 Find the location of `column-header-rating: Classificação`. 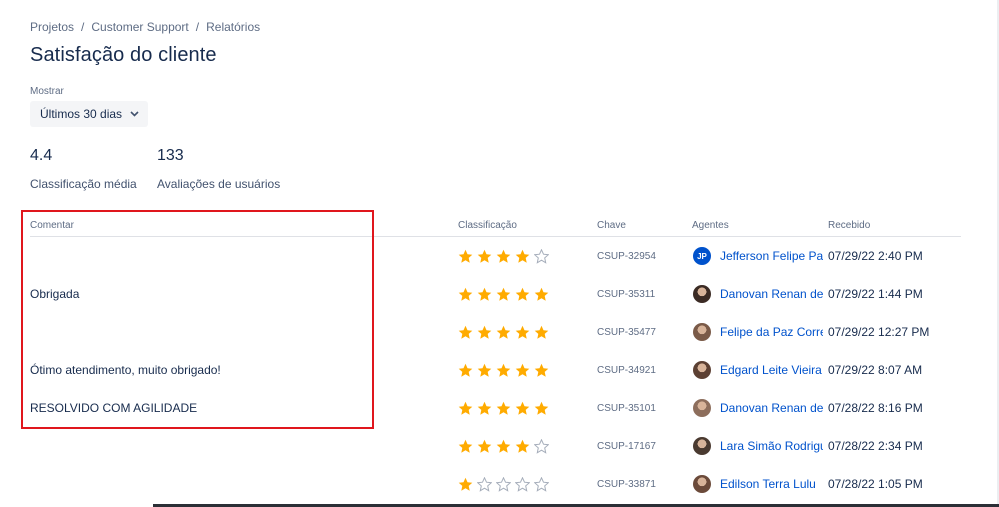

column-header-rating: Classificação is located at coordinates (487, 225).